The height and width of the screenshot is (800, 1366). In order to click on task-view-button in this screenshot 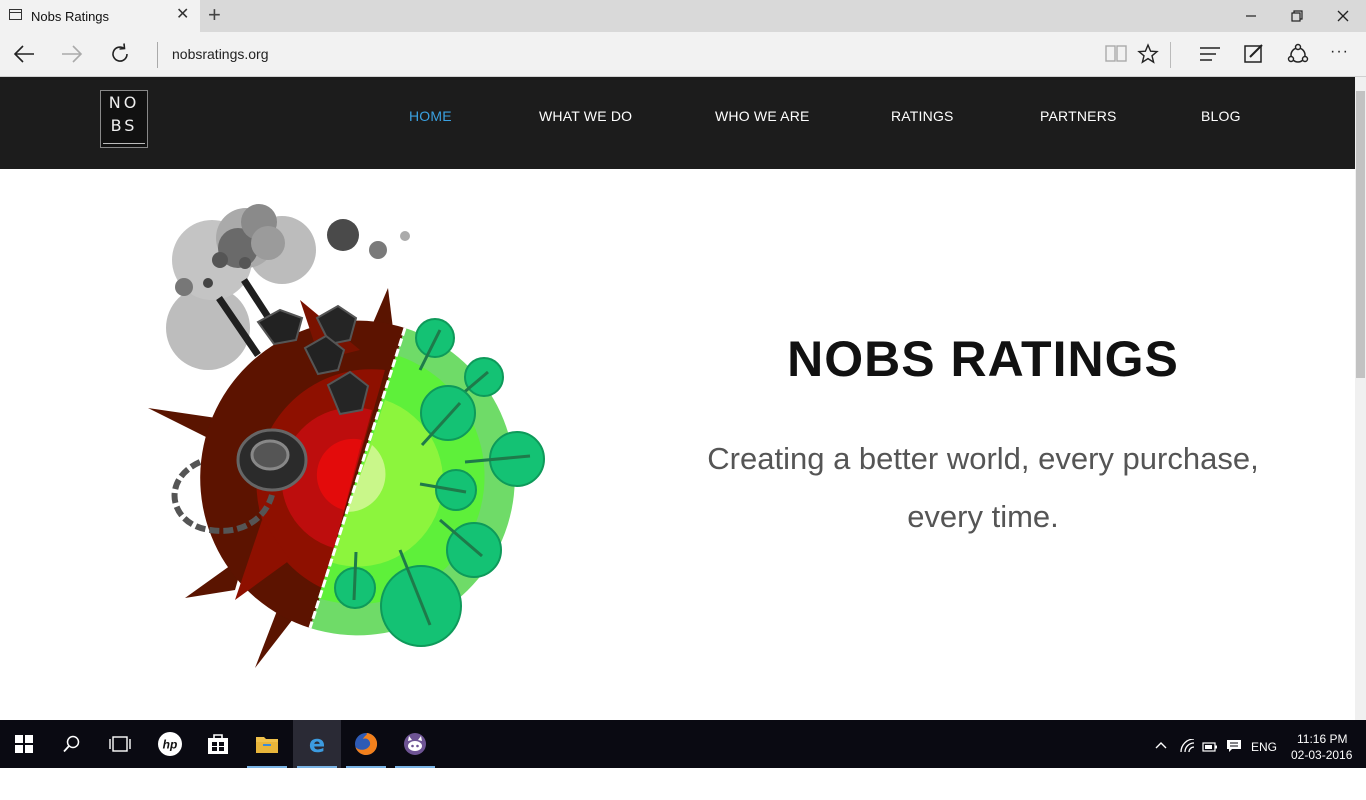, I will do `click(120, 744)`.